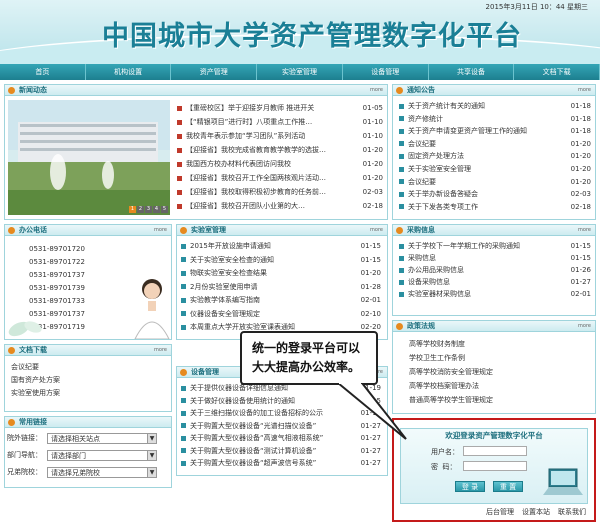 The image size is (600, 526). What do you see at coordinates (132, 209) in the screenshot?
I see `slider-dot-0: 1` at bounding box center [132, 209].